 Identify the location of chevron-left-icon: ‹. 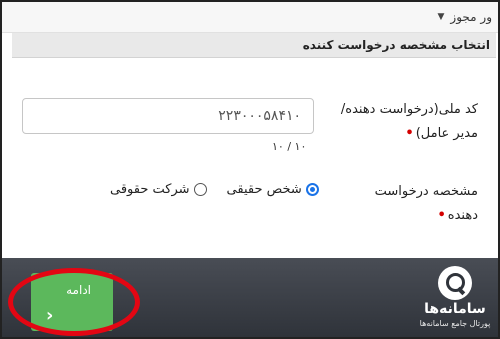
(50, 315).